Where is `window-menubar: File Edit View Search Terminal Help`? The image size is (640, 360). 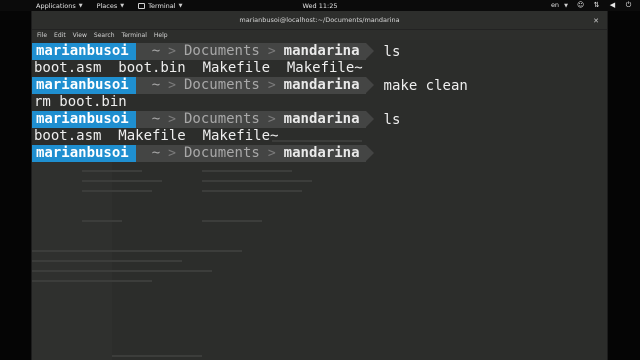
window-menubar: File Edit View Search Terminal Help is located at coordinates (319, 35).